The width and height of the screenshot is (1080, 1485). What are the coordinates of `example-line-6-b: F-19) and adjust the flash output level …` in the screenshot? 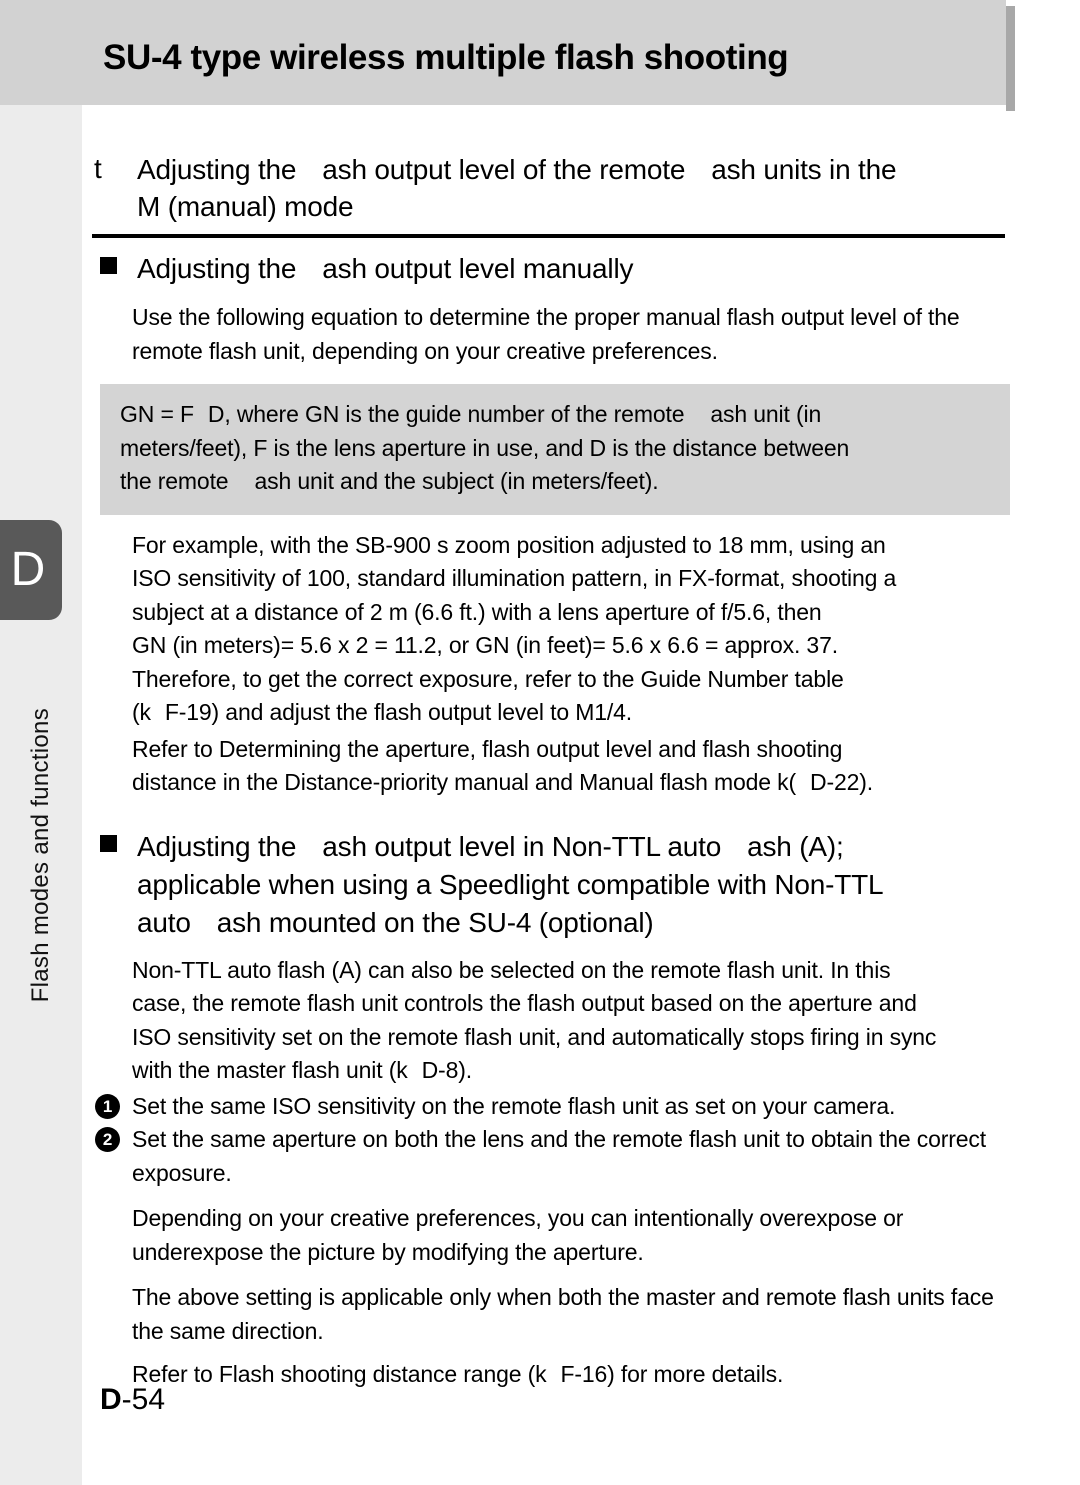 It's located at (398, 712).